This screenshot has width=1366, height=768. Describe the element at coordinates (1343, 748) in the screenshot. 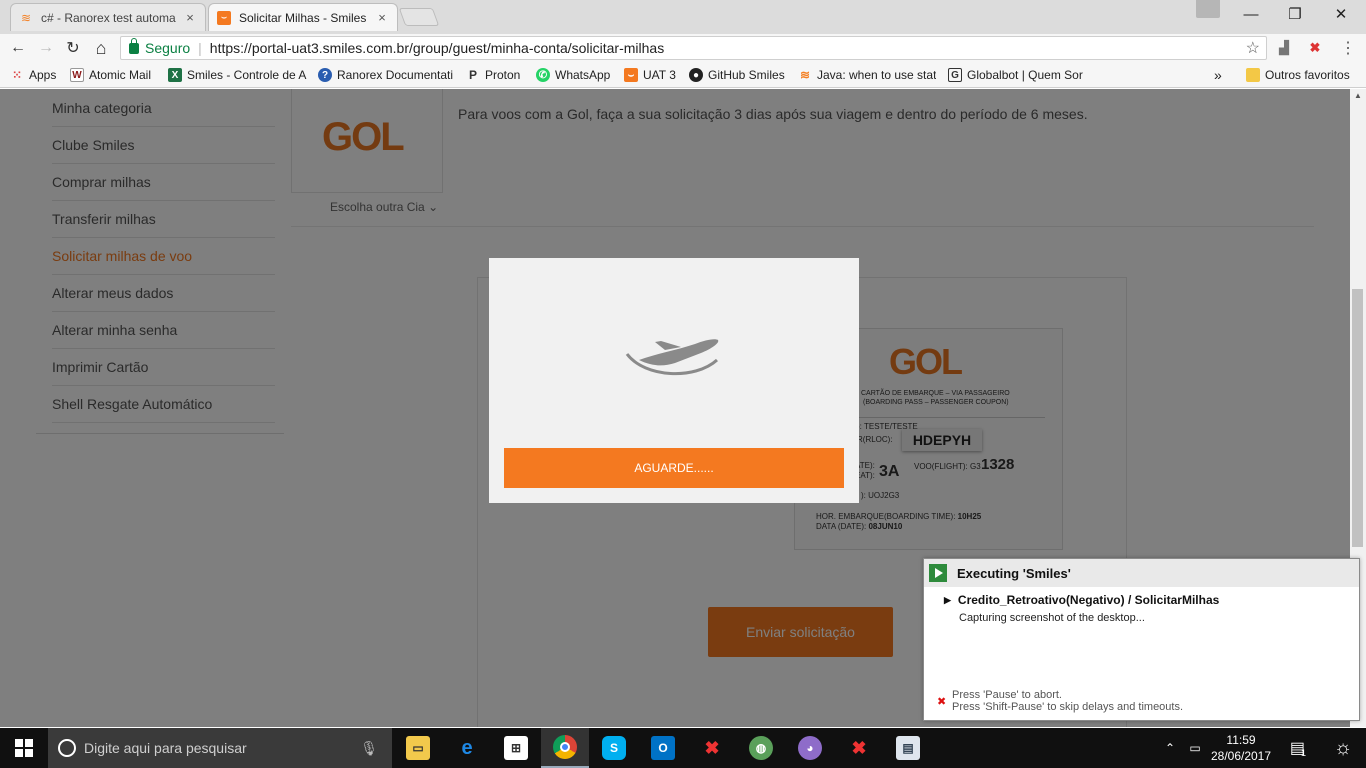

I see `brightness-sun-icon: ☼` at that location.